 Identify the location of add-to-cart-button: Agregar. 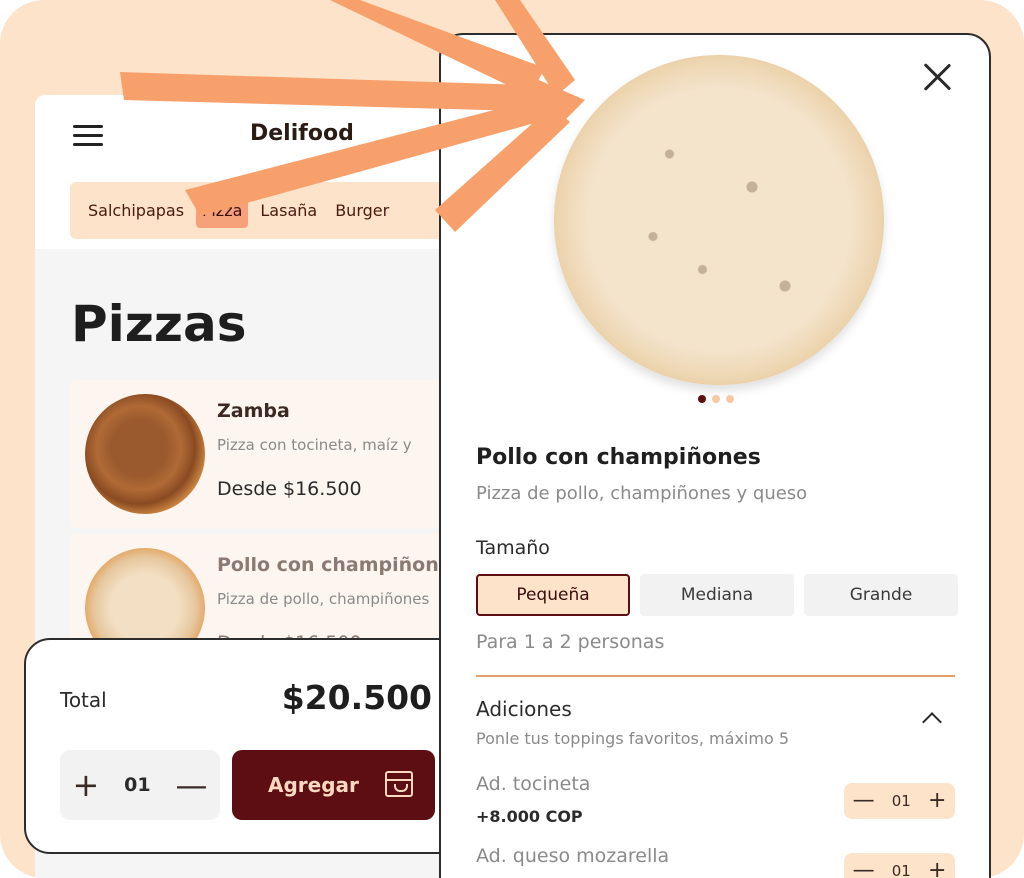
(333, 785).